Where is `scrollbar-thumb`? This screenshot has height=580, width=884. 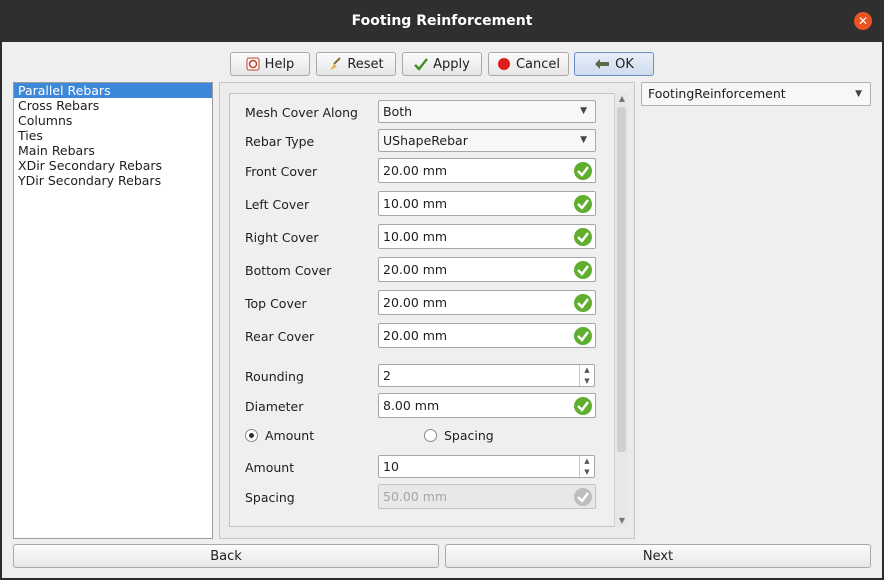 scrollbar-thumb is located at coordinates (621, 279).